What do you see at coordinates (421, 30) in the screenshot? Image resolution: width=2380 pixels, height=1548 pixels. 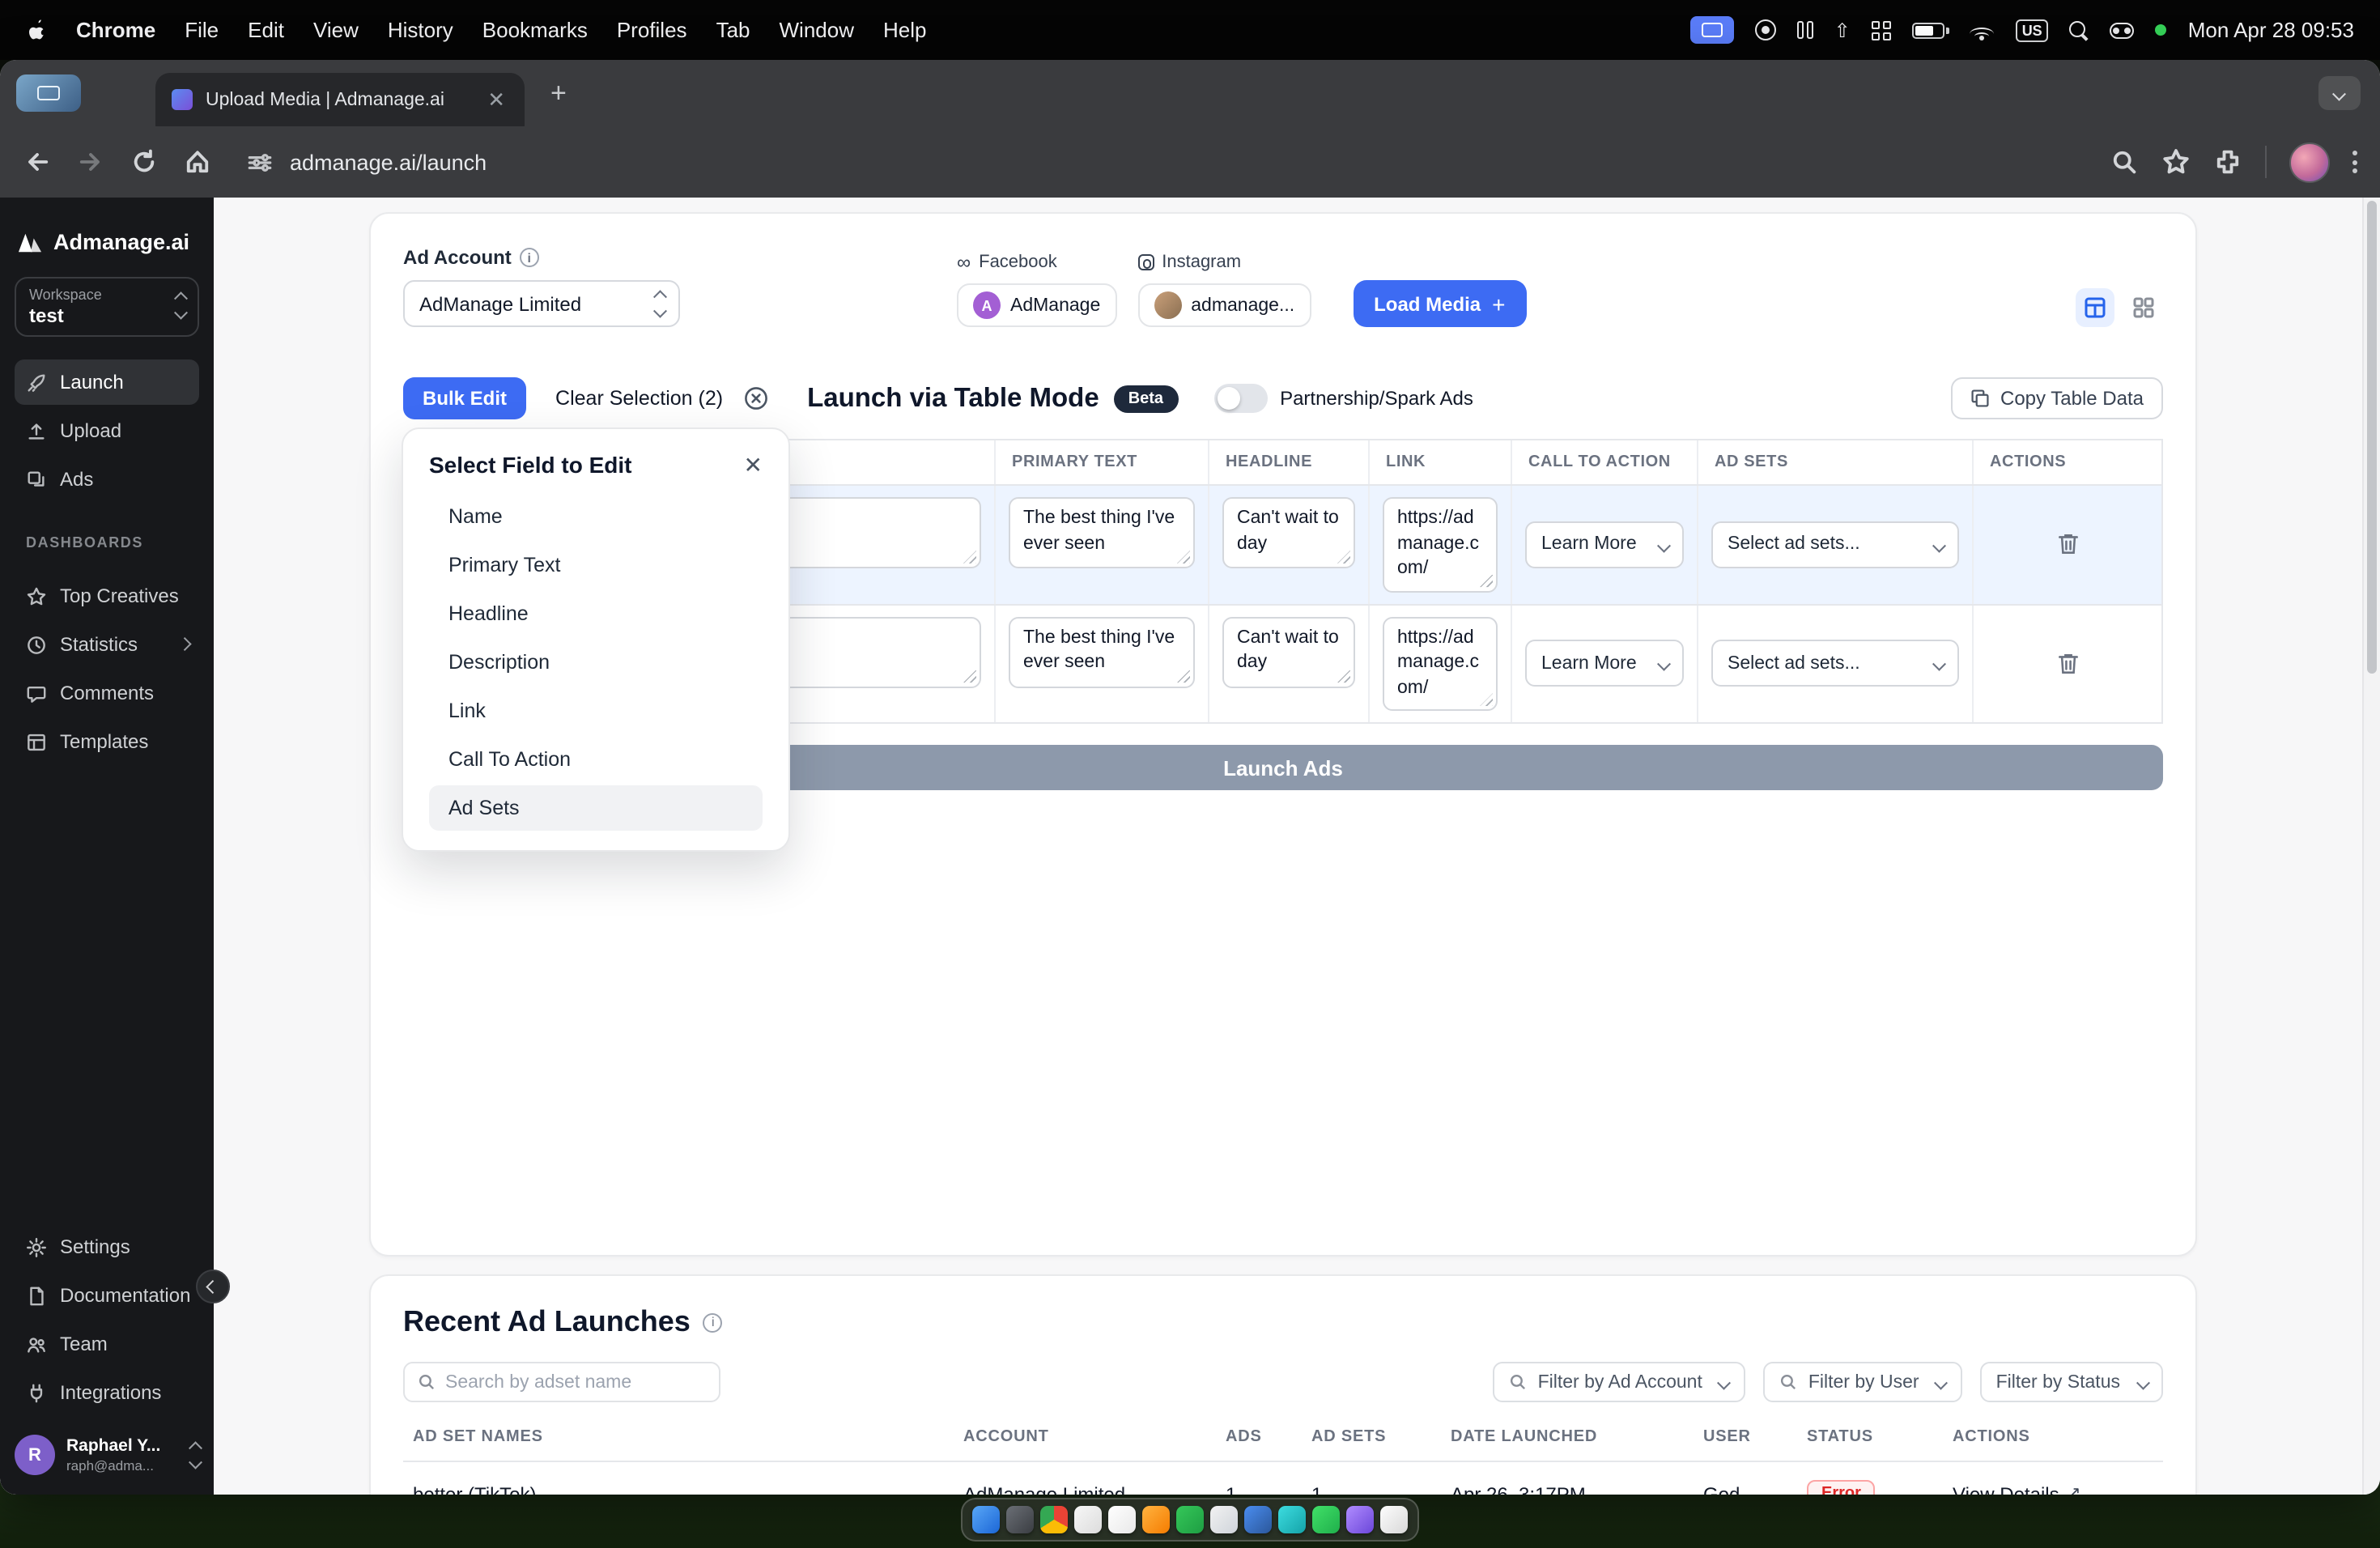 I see `menu-history: History` at bounding box center [421, 30].